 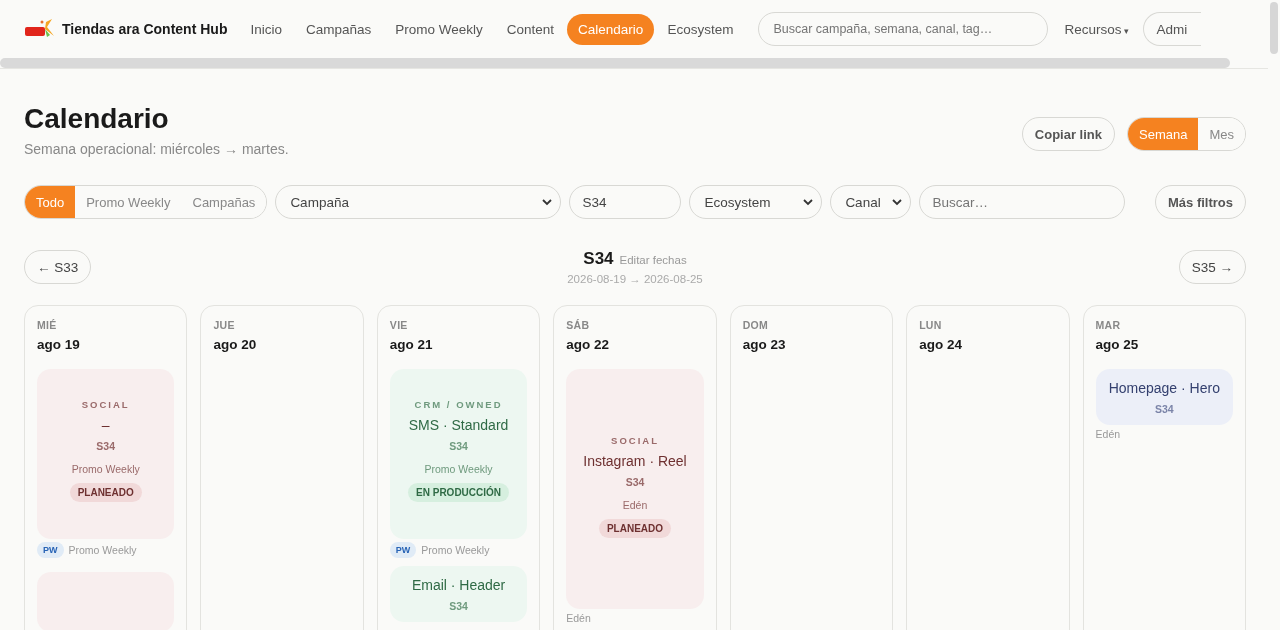 I want to click on vertical-scrollbar, so click(x=1274, y=28).